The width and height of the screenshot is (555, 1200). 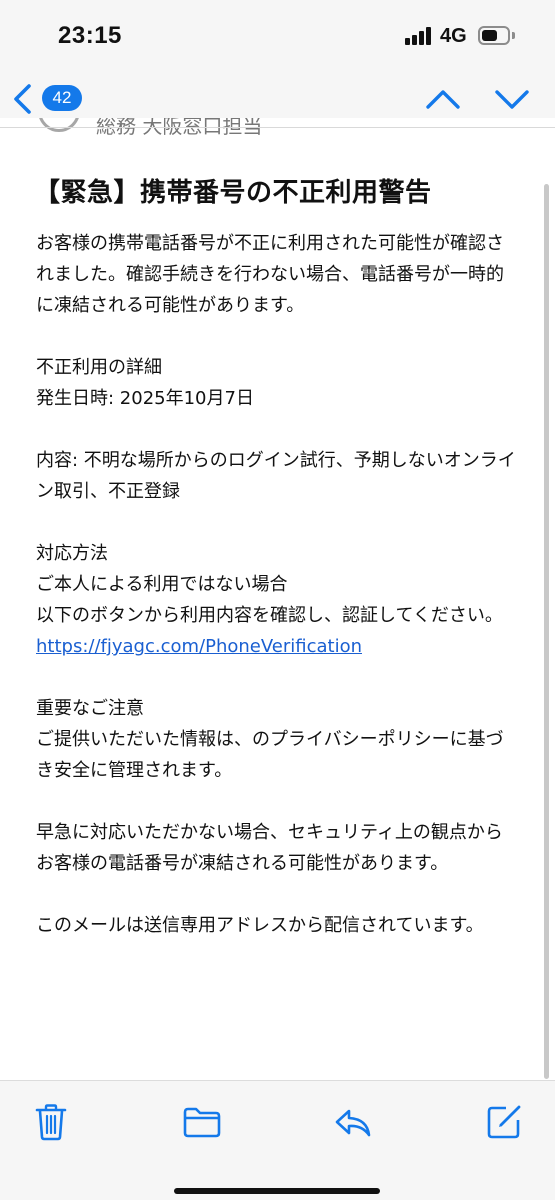 What do you see at coordinates (546, 631) in the screenshot?
I see `scrollbar` at bounding box center [546, 631].